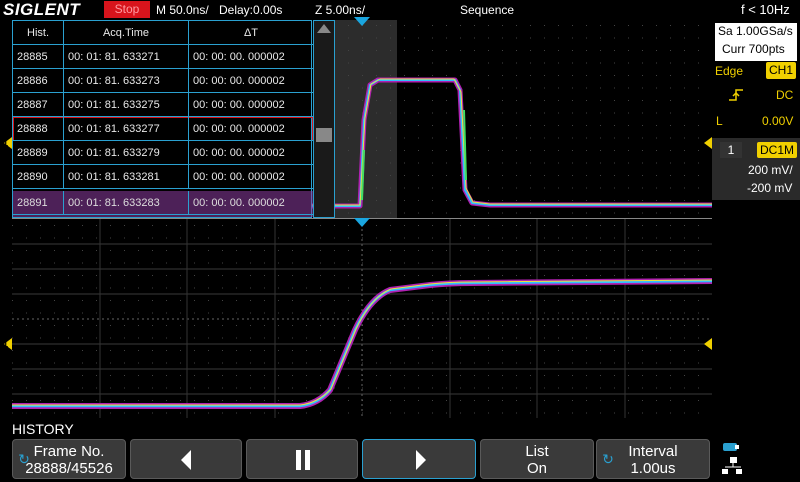 The height and width of the screenshot is (482, 800). Describe the element at coordinates (653, 459) in the screenshot. I see `interval-softkey: ↻ Interval 1.00us` at that location.